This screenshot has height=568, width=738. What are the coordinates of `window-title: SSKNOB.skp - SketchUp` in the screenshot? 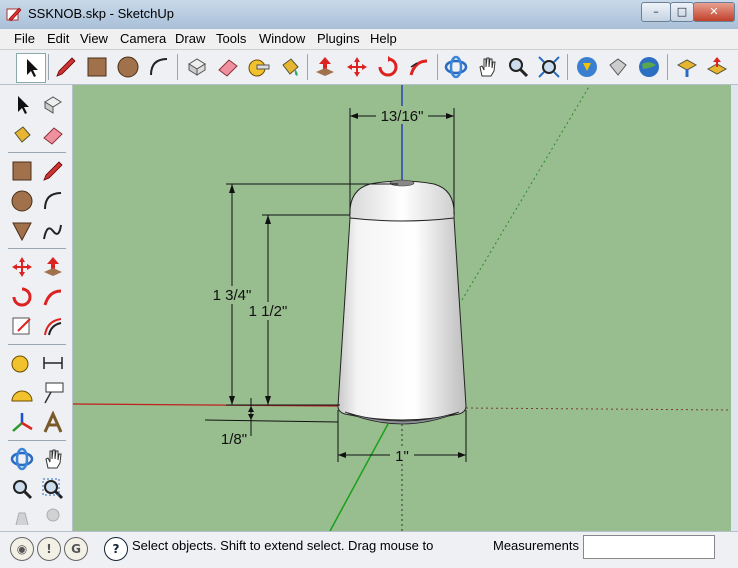 It's located at (101, 13).